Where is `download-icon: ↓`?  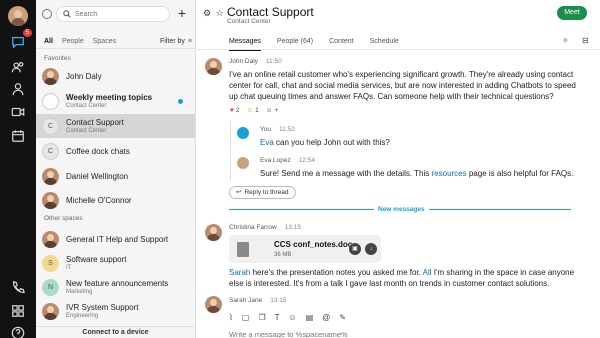 download-icon: ↓ is located at coordinates (371, 249).